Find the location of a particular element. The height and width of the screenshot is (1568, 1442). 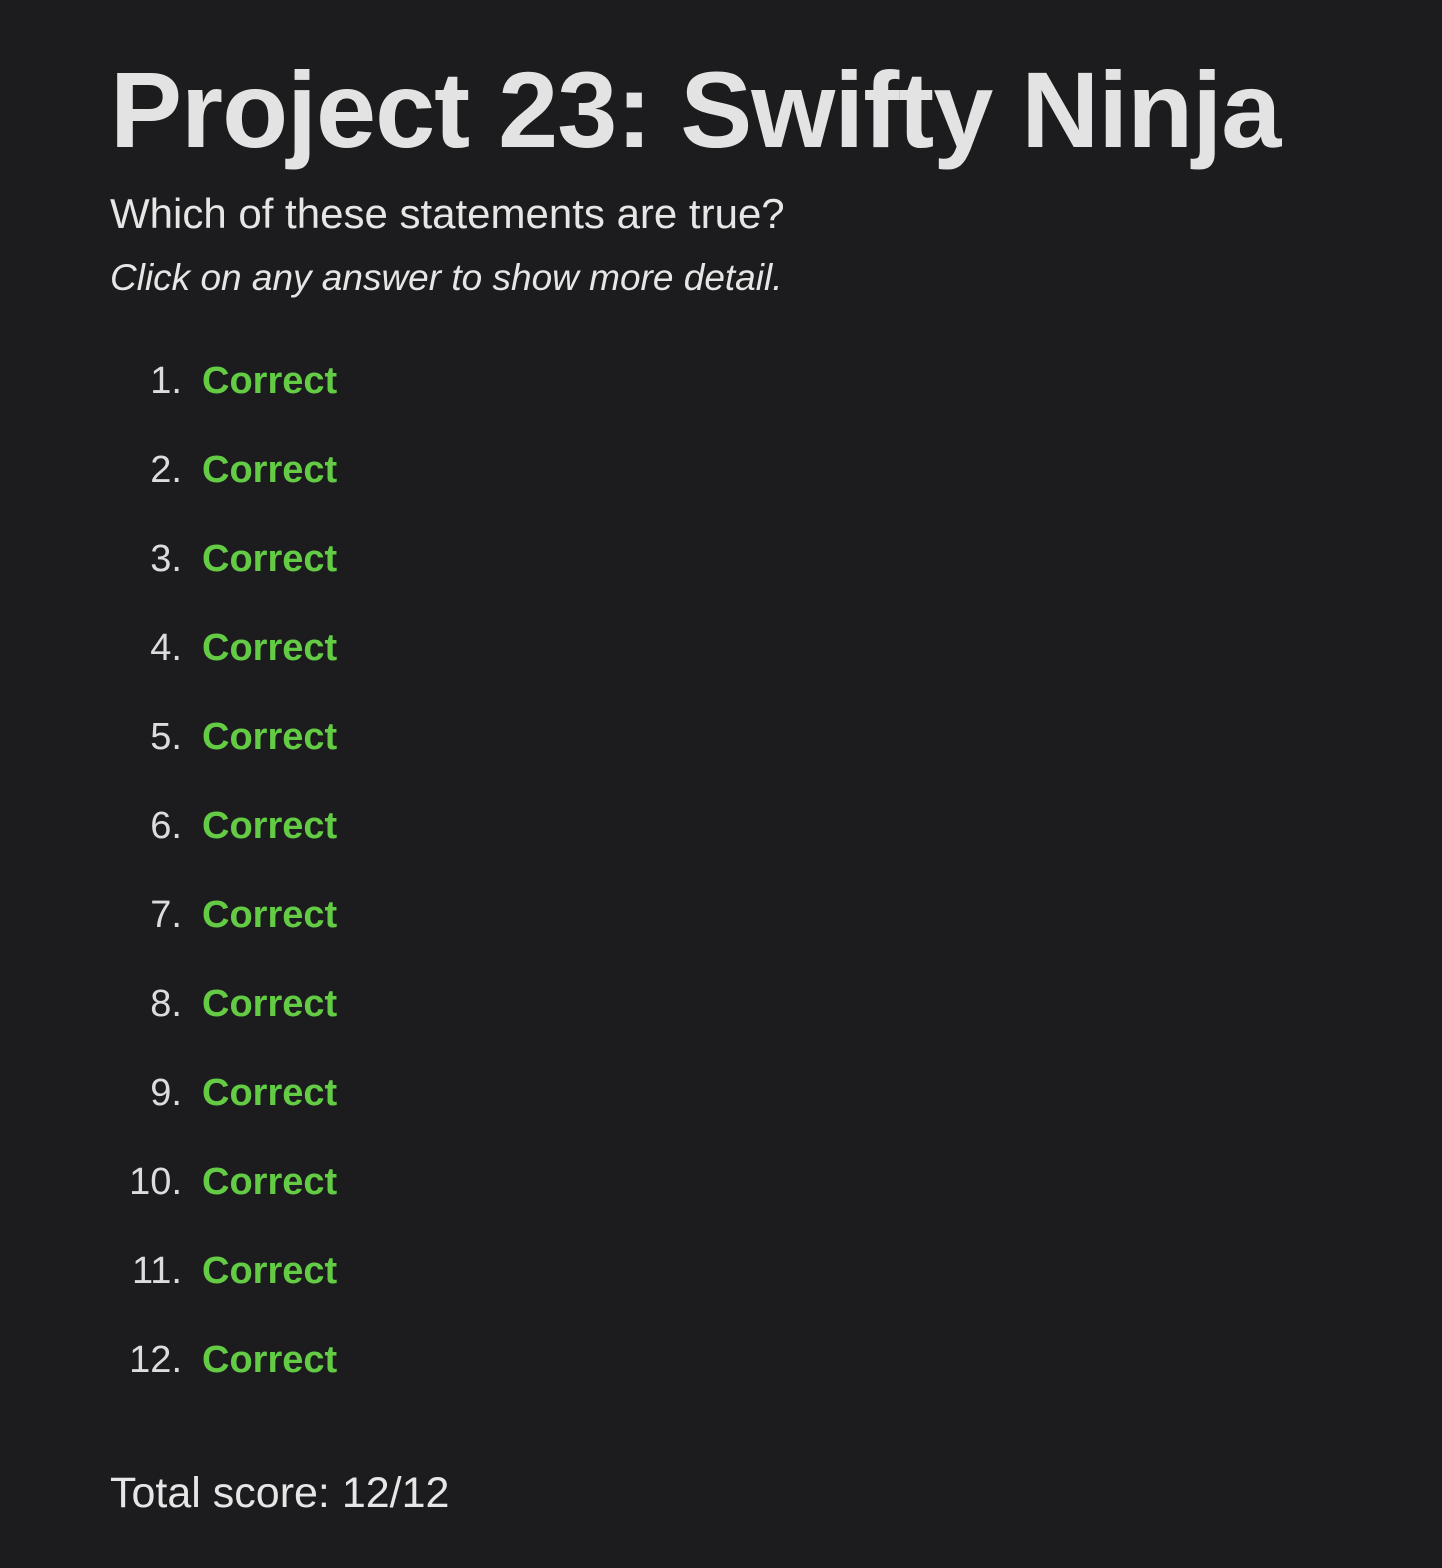

answer-item-9: 9. Correct is located at coordinates (223, 1112).